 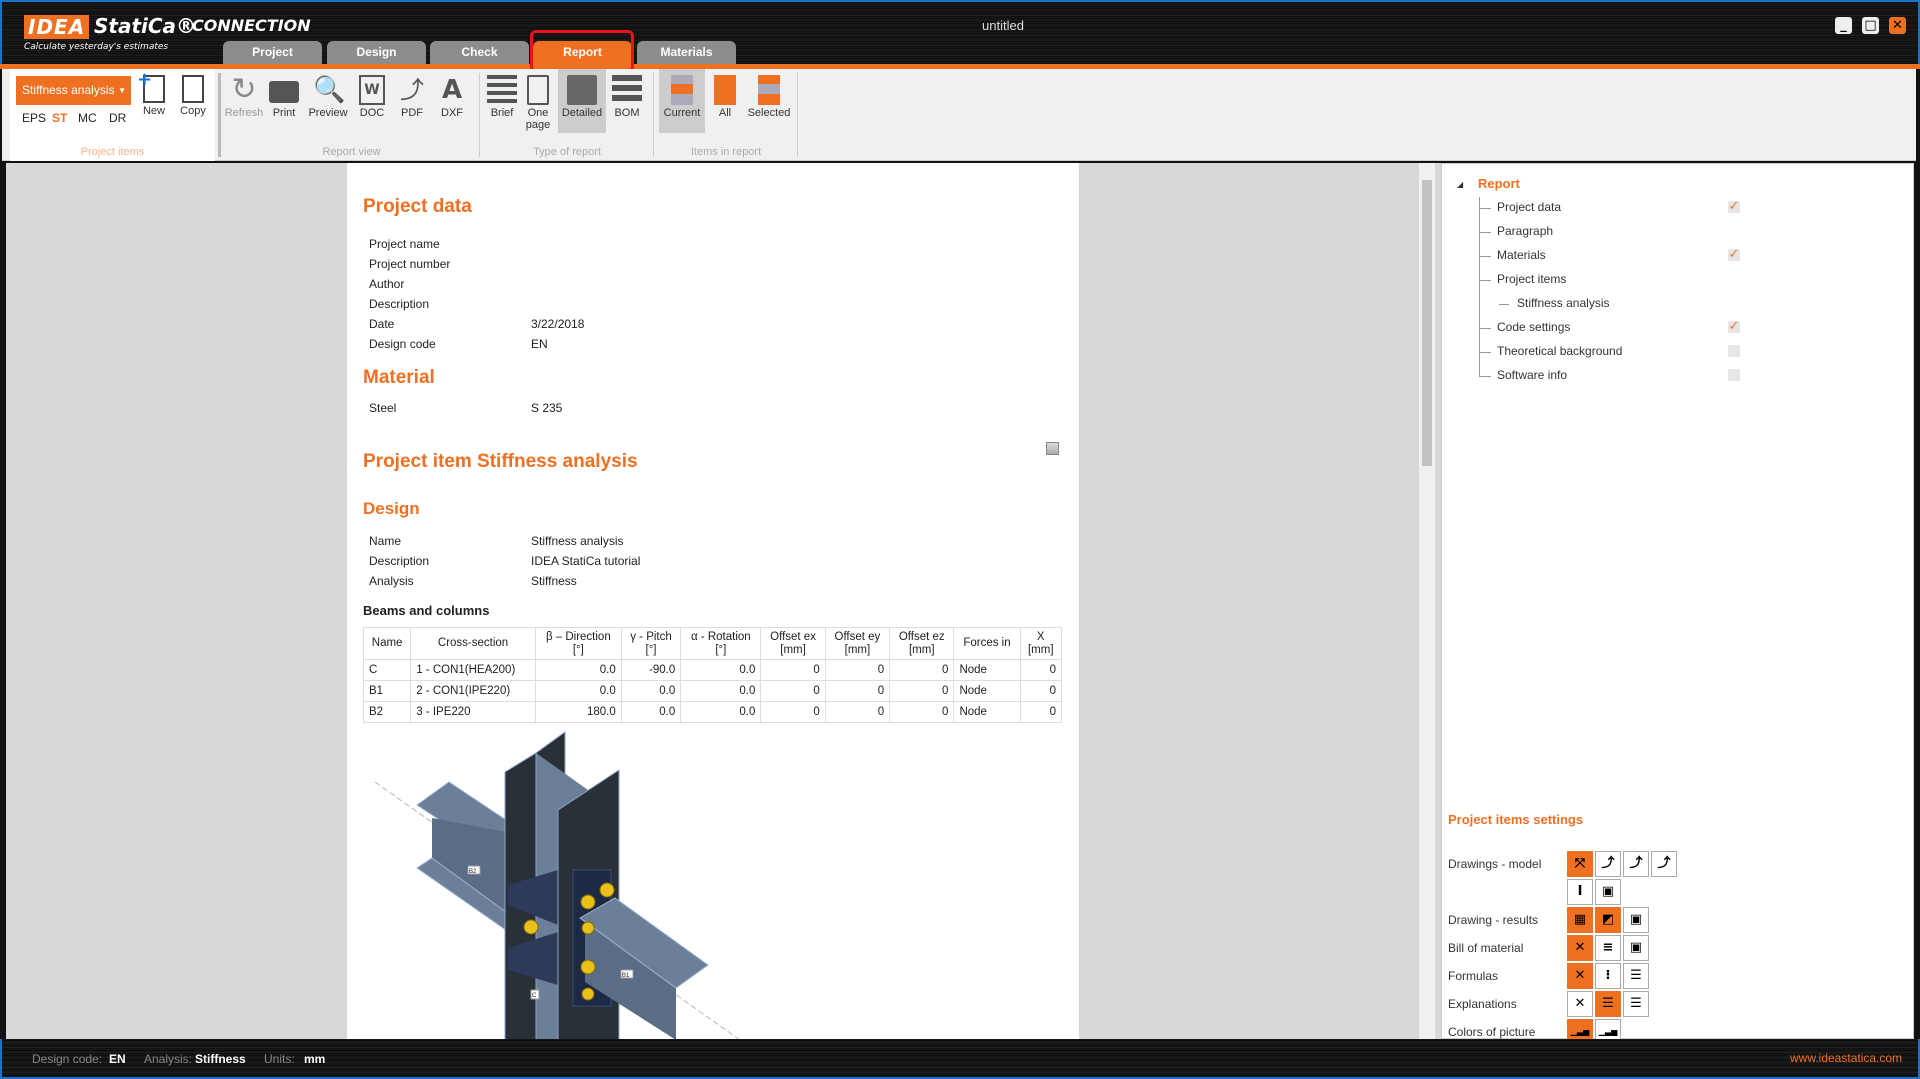 I want to click on refresh-button: ↻ Refresh, so click(x=244, y=97).